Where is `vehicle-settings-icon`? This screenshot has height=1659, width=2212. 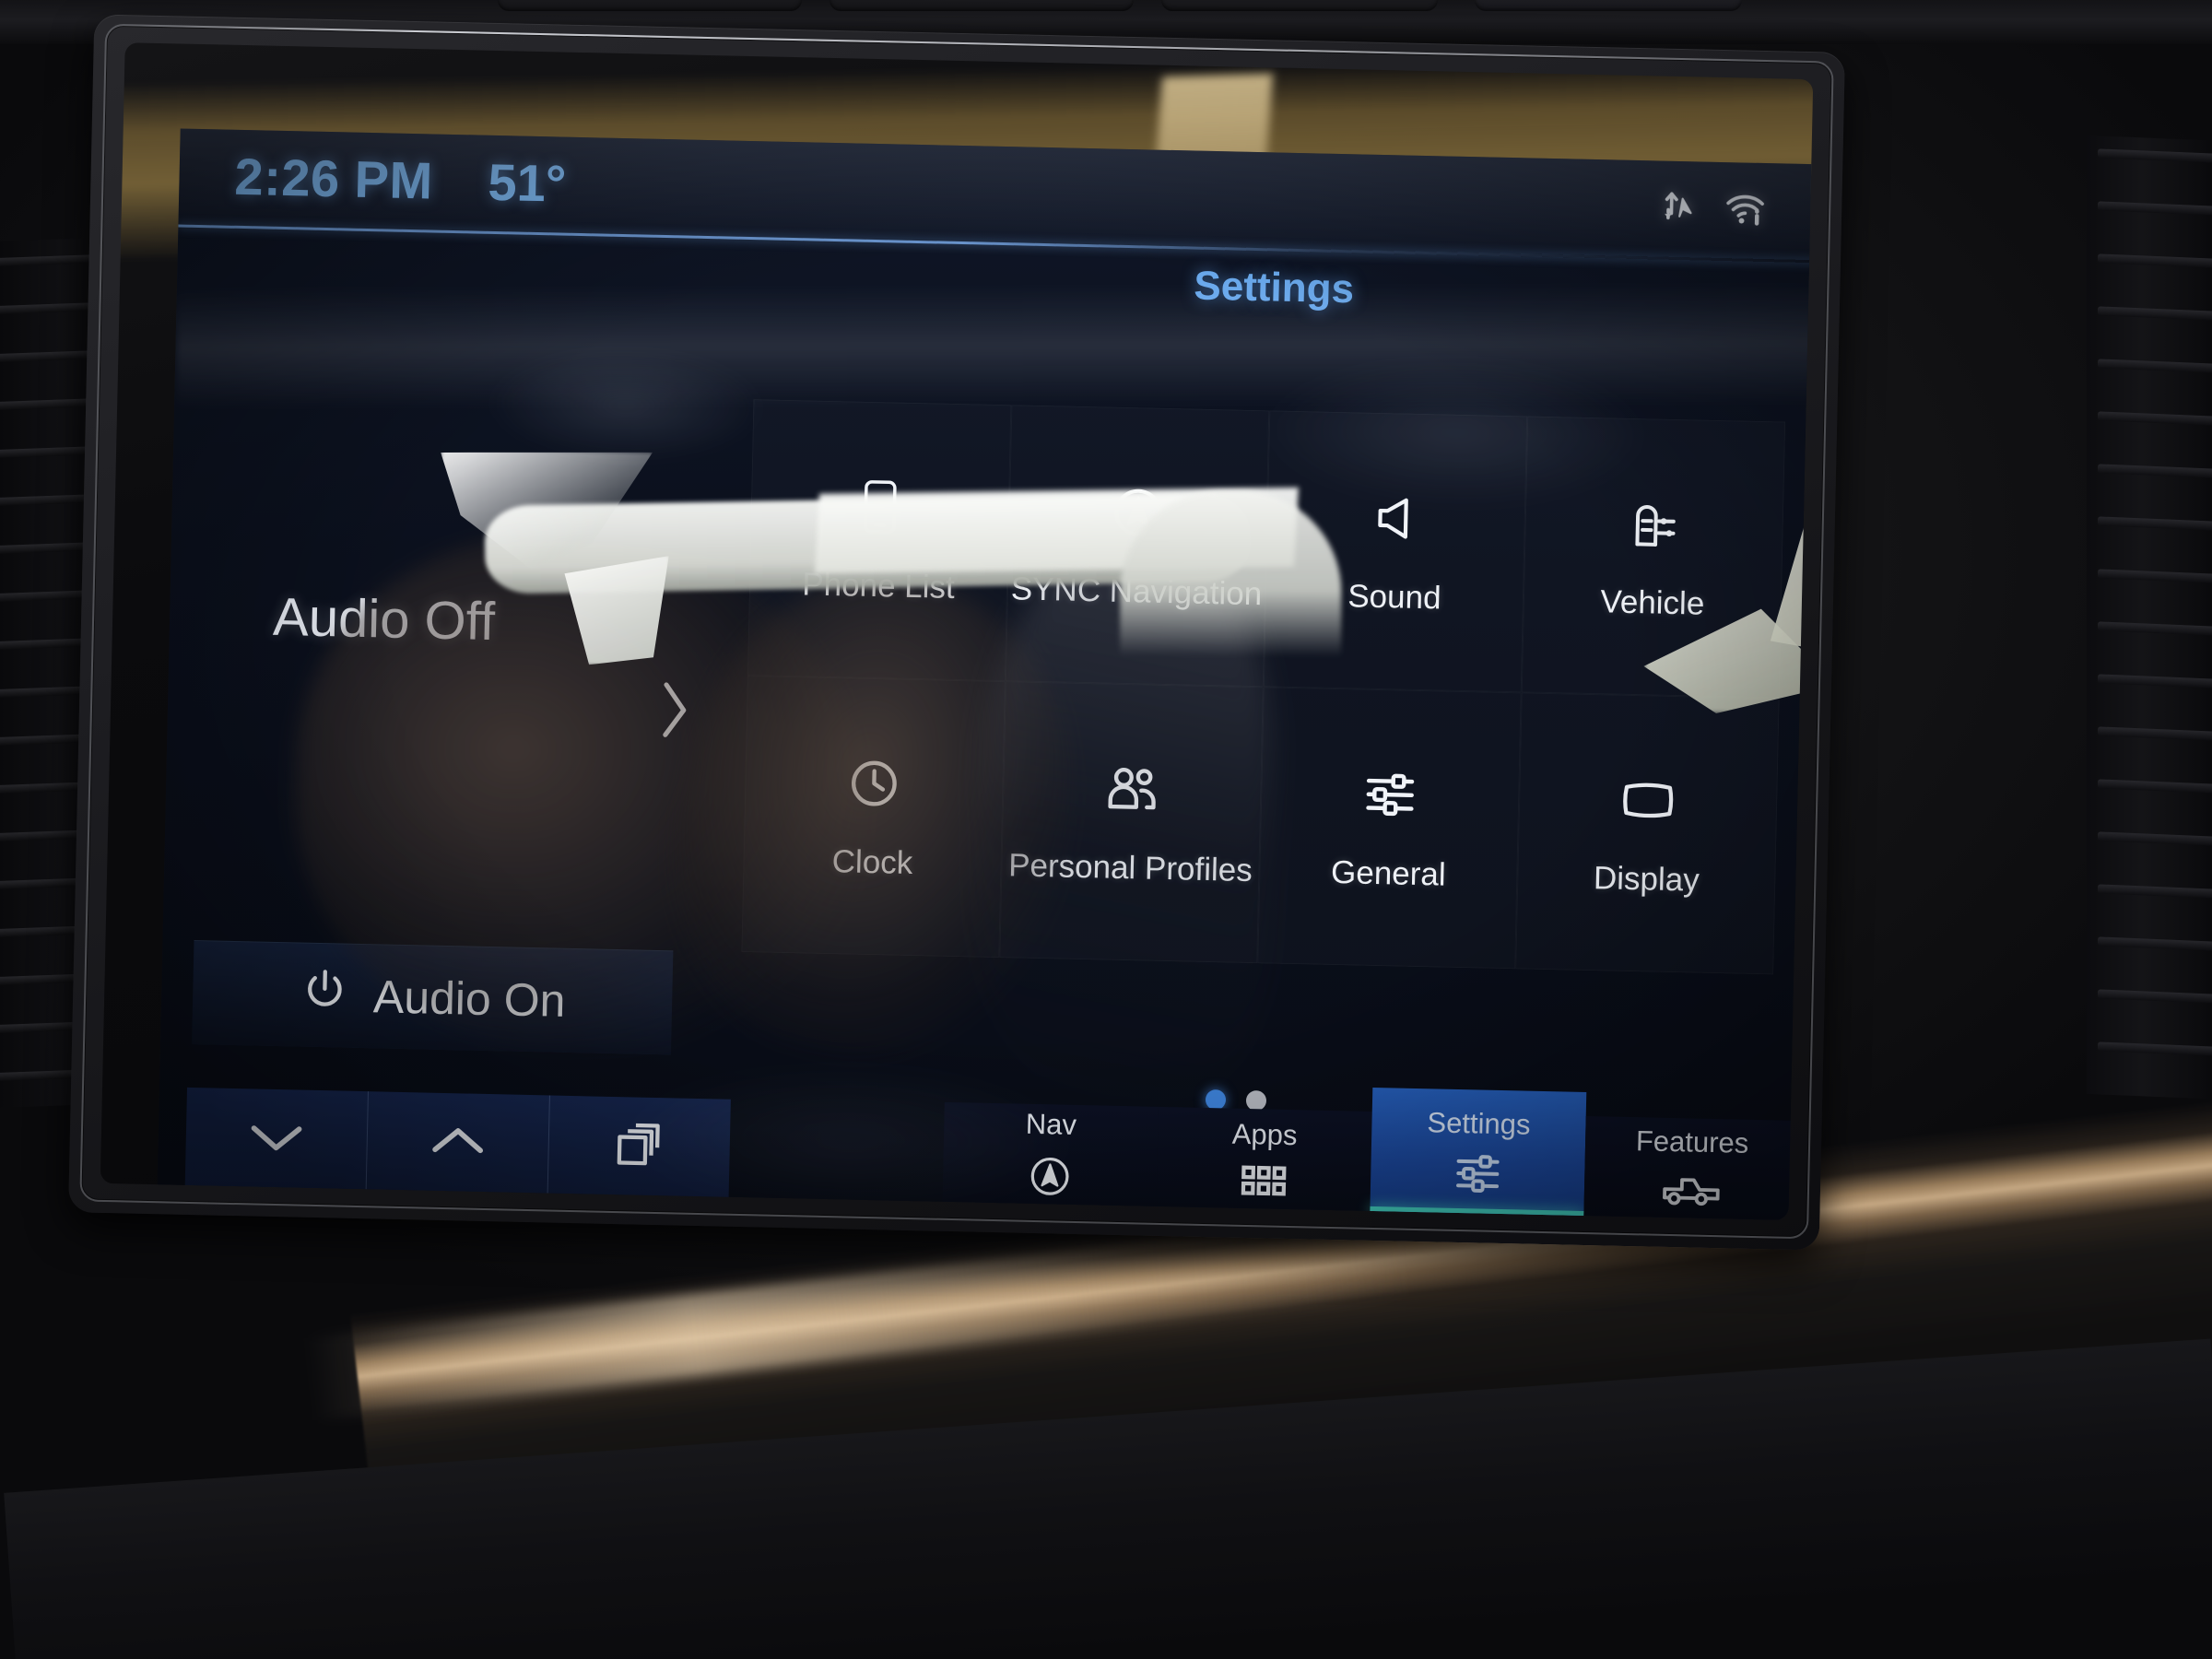
vehicle-settings-icon is located at coordinates (1654, 524).